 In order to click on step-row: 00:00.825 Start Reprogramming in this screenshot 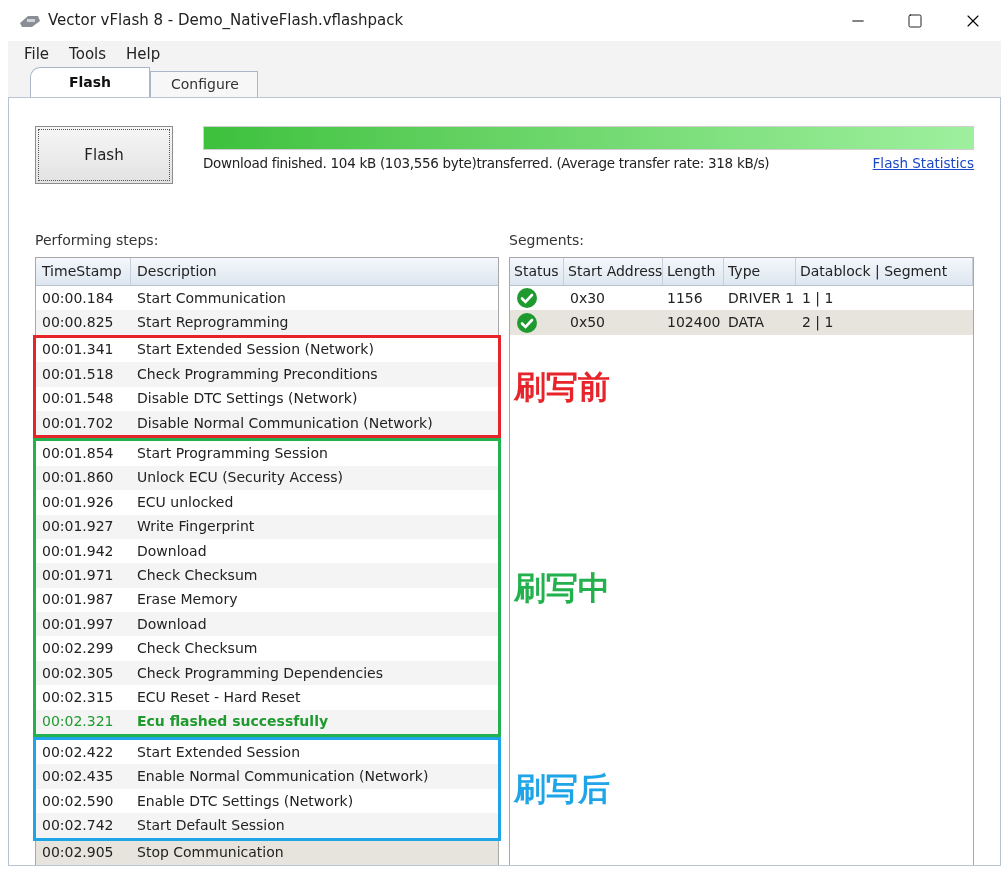, I will do `click(267, 322)`.